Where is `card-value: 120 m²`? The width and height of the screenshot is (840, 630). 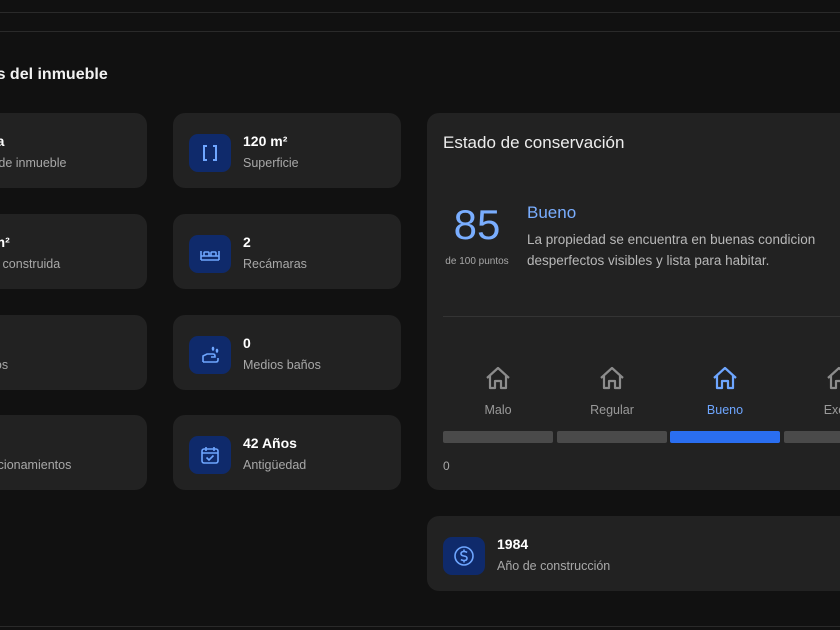 card-value: 120 m² is located at coordinates (265, 141).